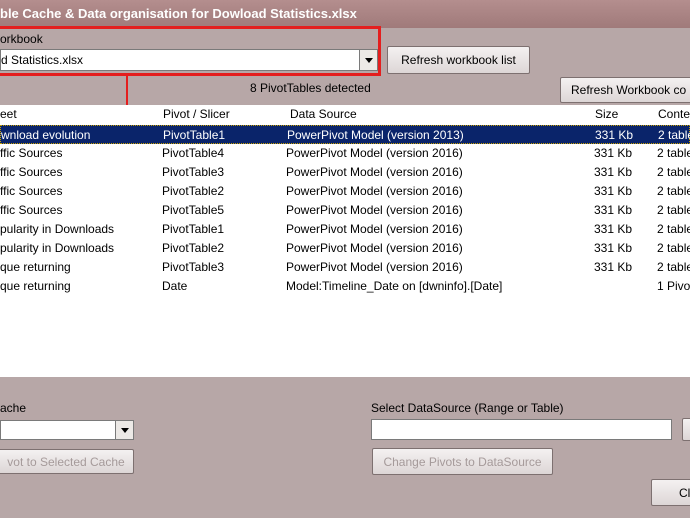 Image resolution: width=690 pixels, height=518 pixels. I want to click on column-header-size: Size, so click(606, 114).